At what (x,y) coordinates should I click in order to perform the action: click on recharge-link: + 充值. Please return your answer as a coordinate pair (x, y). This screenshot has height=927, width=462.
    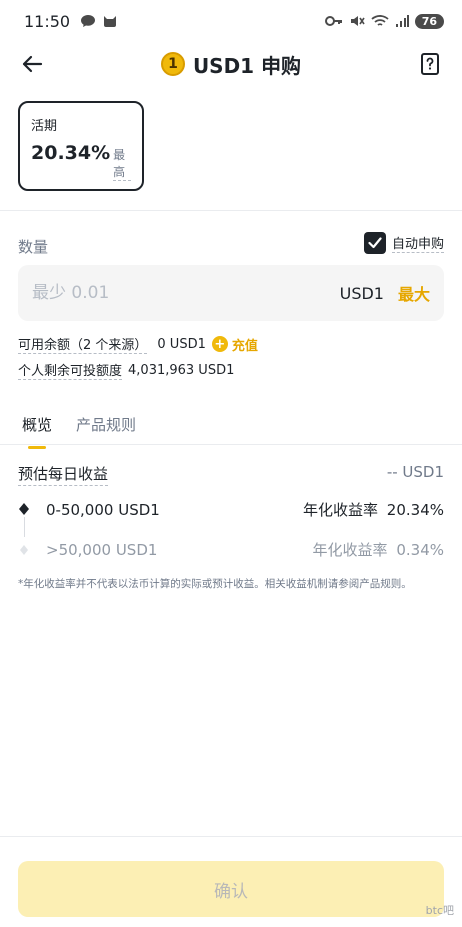
    Looking at the image, I should click on (234, 344).